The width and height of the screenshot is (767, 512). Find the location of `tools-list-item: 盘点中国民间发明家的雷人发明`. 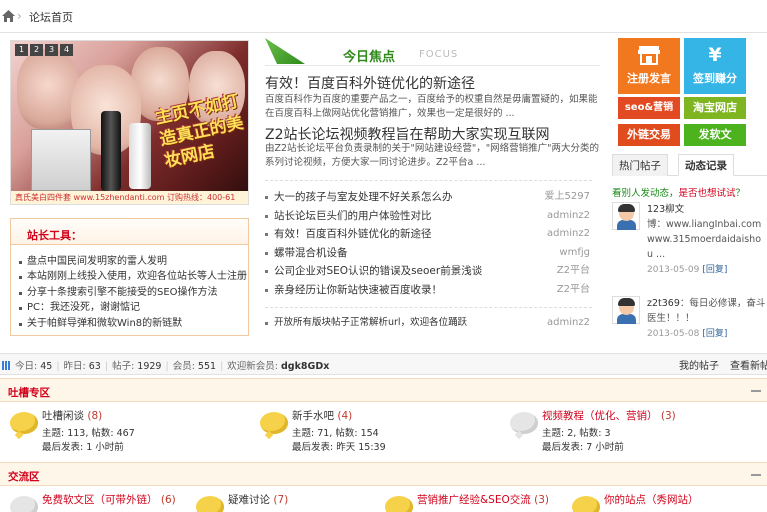

tools-list-item: 盘点中国民间发明家的雷人发明 is located at coordinates (133, 261).